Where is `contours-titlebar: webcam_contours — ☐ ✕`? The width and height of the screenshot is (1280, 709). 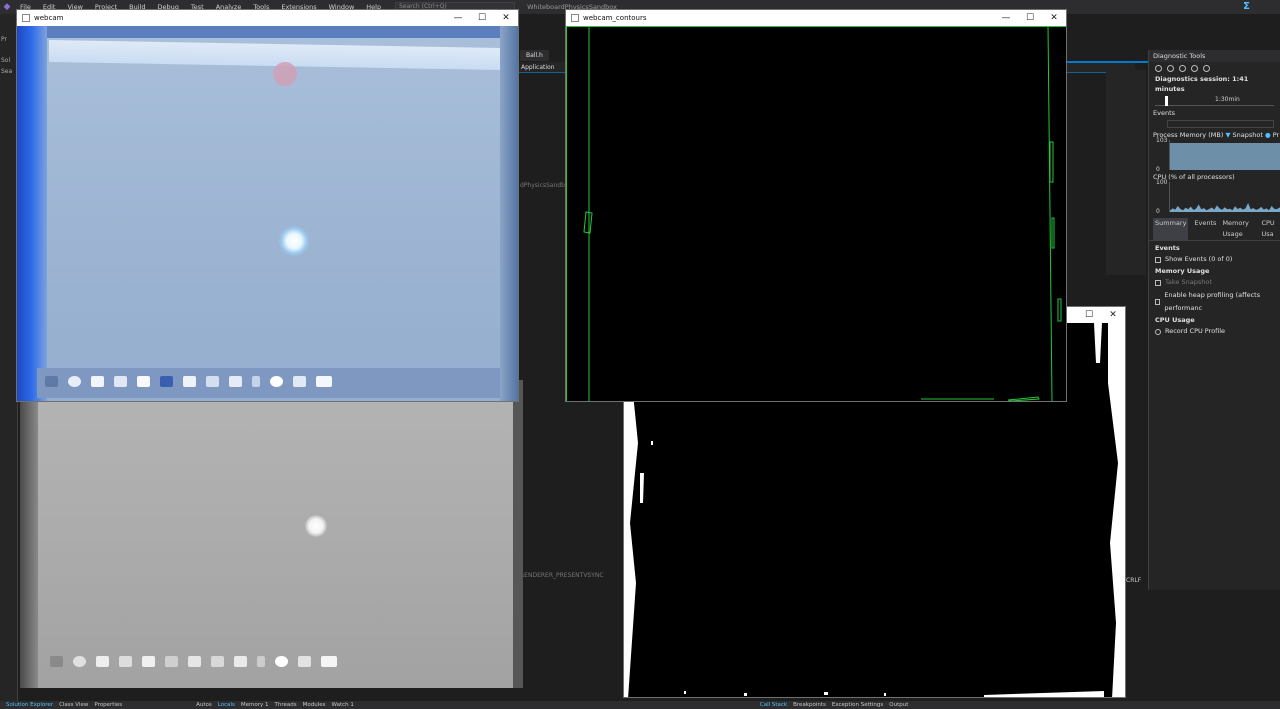
contours-titlebar: webcam_contours — ☐ ✕ is located at coordinates (816, 18).